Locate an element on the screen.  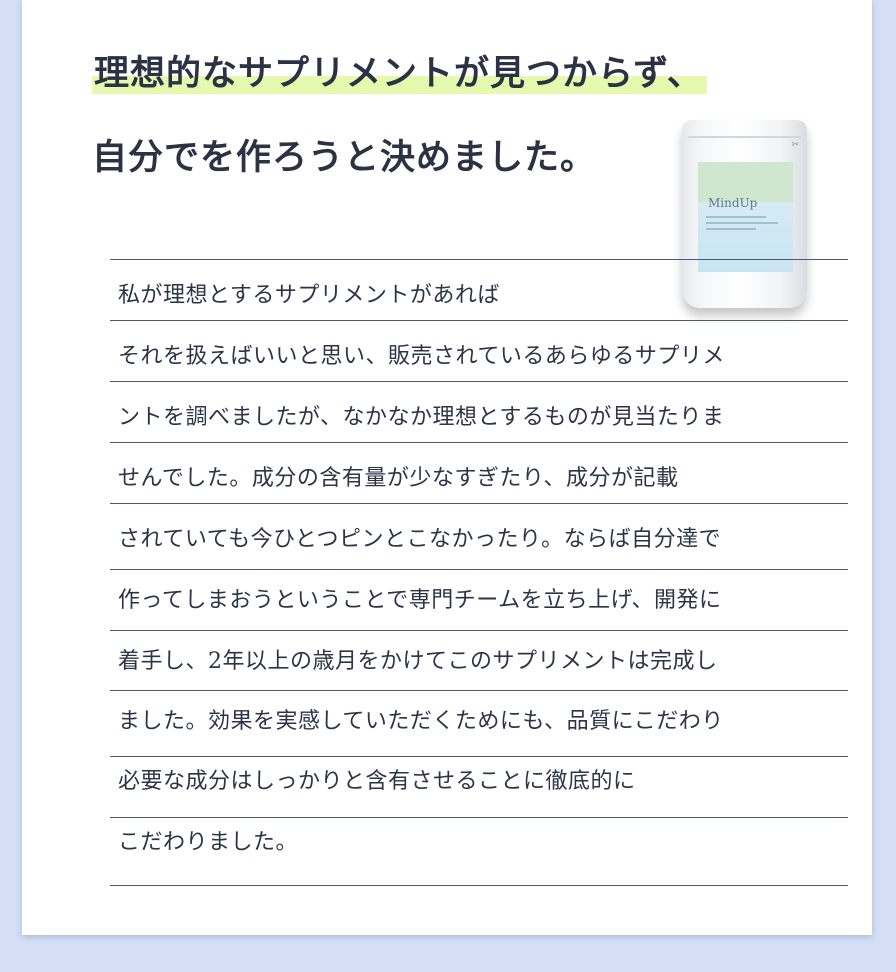
text-line: ントを調べましたが、なかなか理想とするものが見当たりま is located at coordinates (479, 411).